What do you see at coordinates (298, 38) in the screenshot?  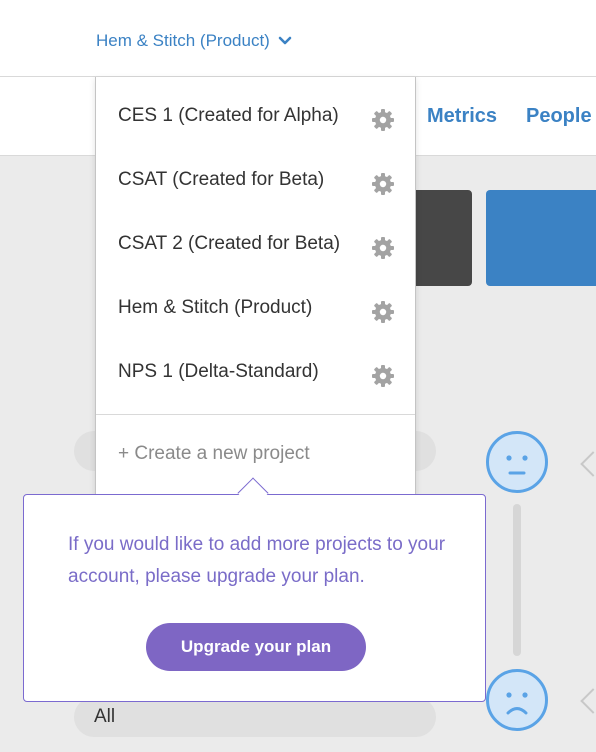 I see `top-bar: Hem & Stitch (Product)` at bounding box center [298, 38].